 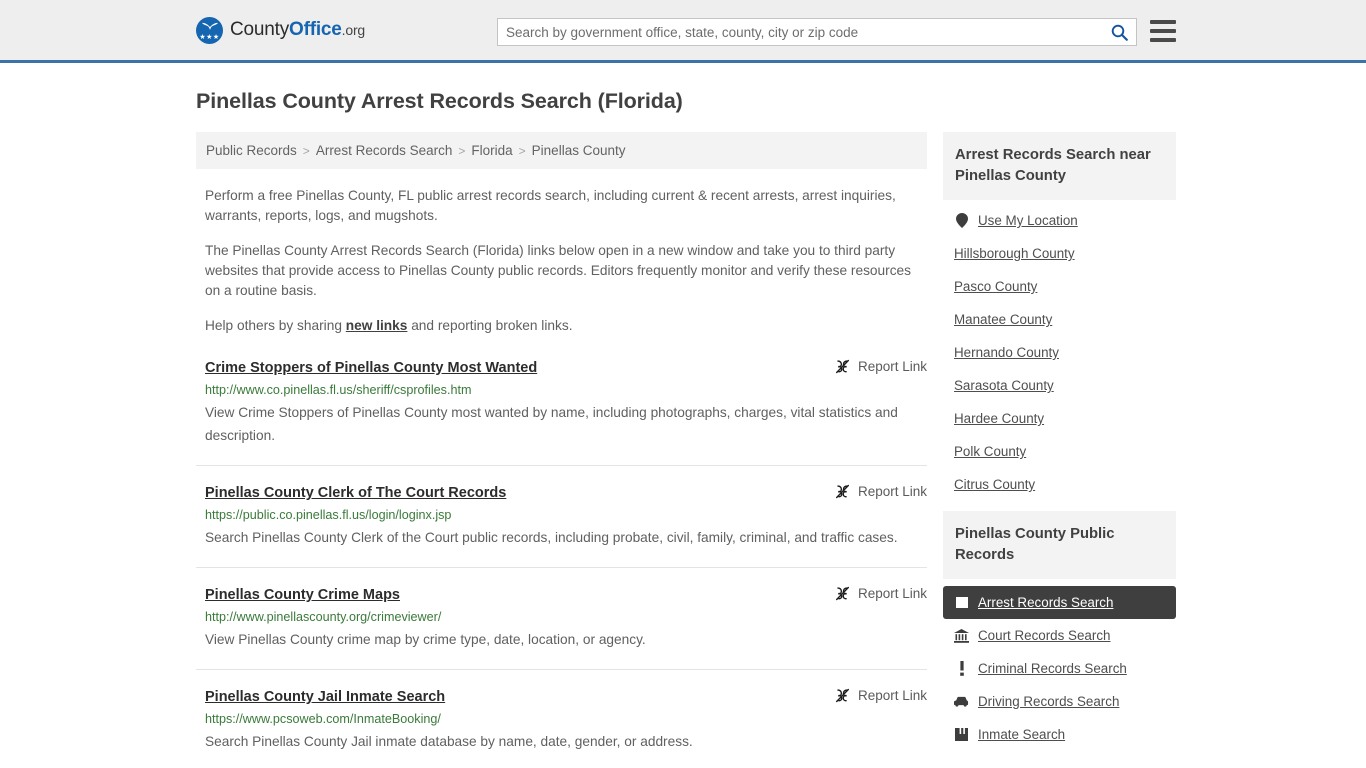 What do you see at coordinates (994, 484) in the screenshot?
I see `sidebar-nearby-label: Citrus County` at bounding box center [994, 484].